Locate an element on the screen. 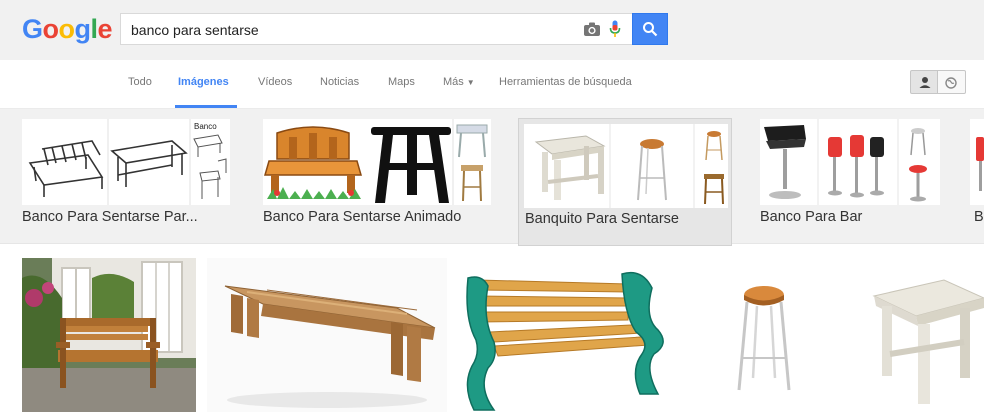 This screenshot has height=412, width=984. tab-mas-label: Más is located at coordinates (453, 82).